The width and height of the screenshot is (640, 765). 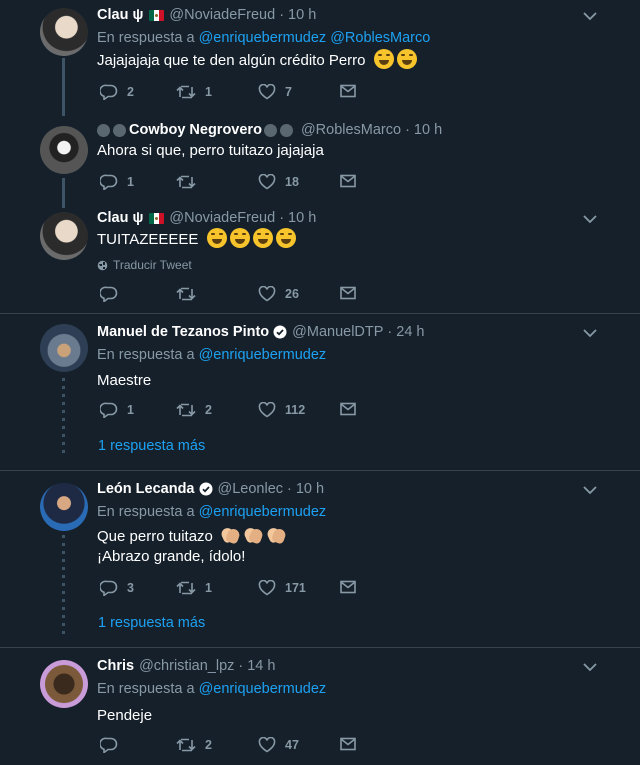 I want to click on like-count: 47, so click(x=292, y=745).